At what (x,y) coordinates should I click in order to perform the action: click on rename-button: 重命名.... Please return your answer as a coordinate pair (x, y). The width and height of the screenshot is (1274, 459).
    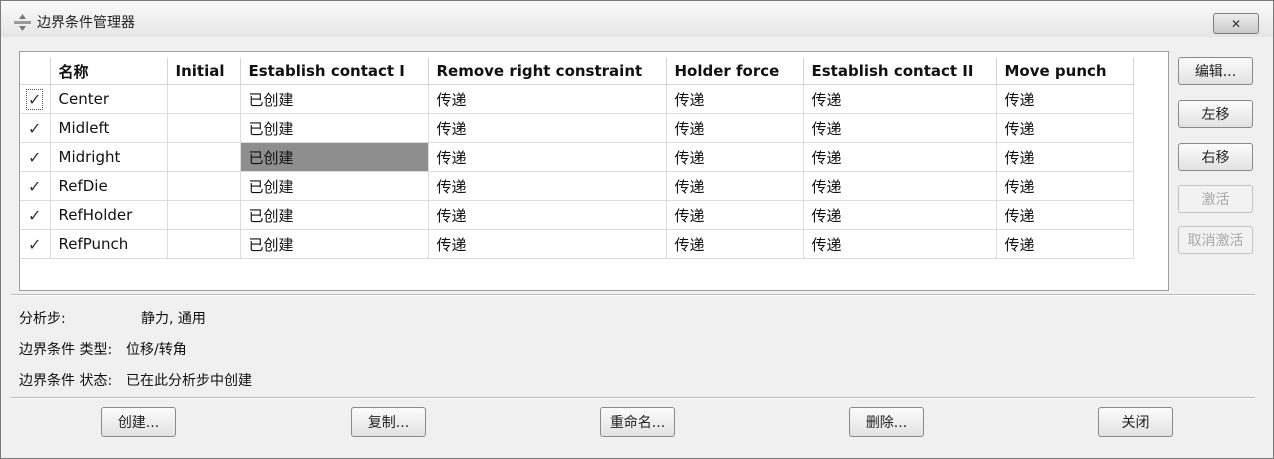
    Looking at the image, I should click on (637, 422).